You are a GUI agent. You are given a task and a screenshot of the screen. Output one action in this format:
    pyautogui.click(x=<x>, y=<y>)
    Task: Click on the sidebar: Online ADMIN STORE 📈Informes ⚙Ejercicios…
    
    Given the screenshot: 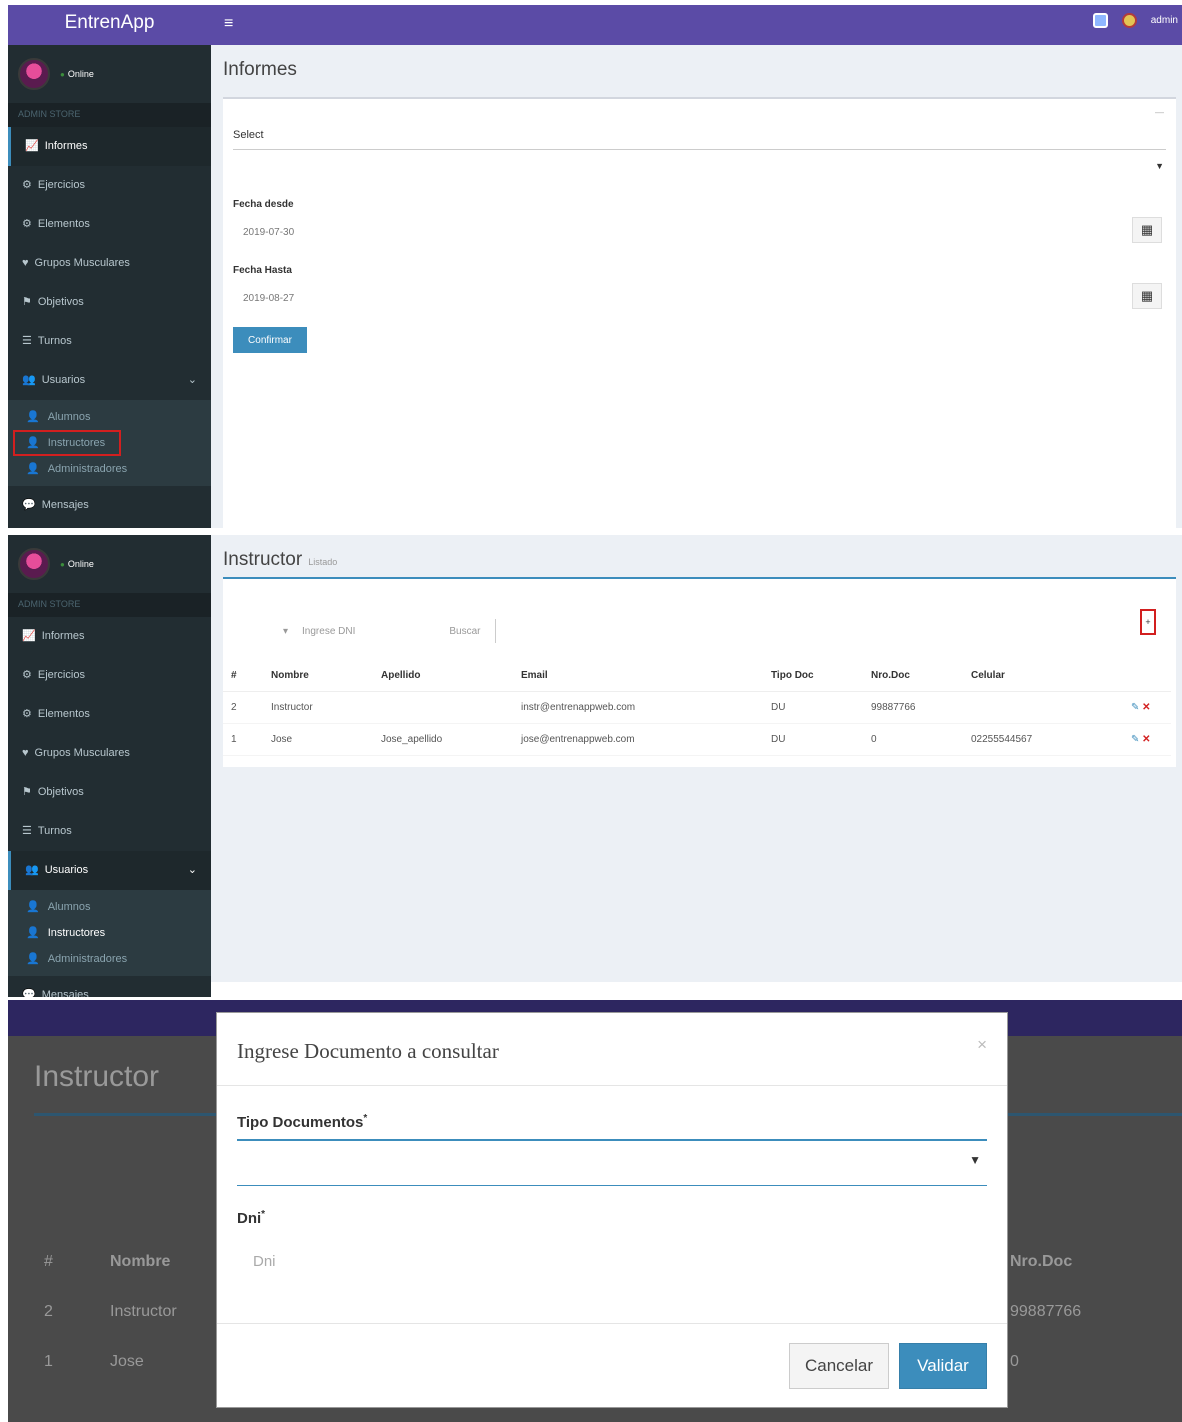 What is the action you would take?
    pyautogui.click(x=109, y=286)
    